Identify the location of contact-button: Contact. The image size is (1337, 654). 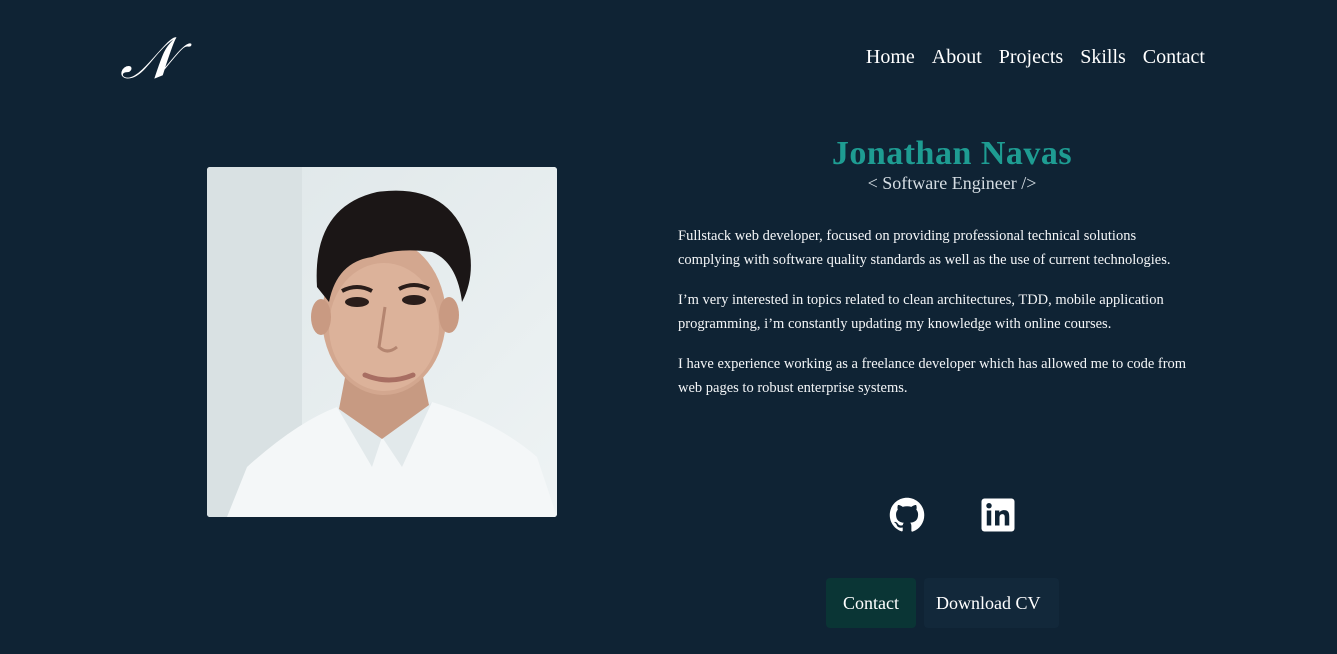
(871, 603).